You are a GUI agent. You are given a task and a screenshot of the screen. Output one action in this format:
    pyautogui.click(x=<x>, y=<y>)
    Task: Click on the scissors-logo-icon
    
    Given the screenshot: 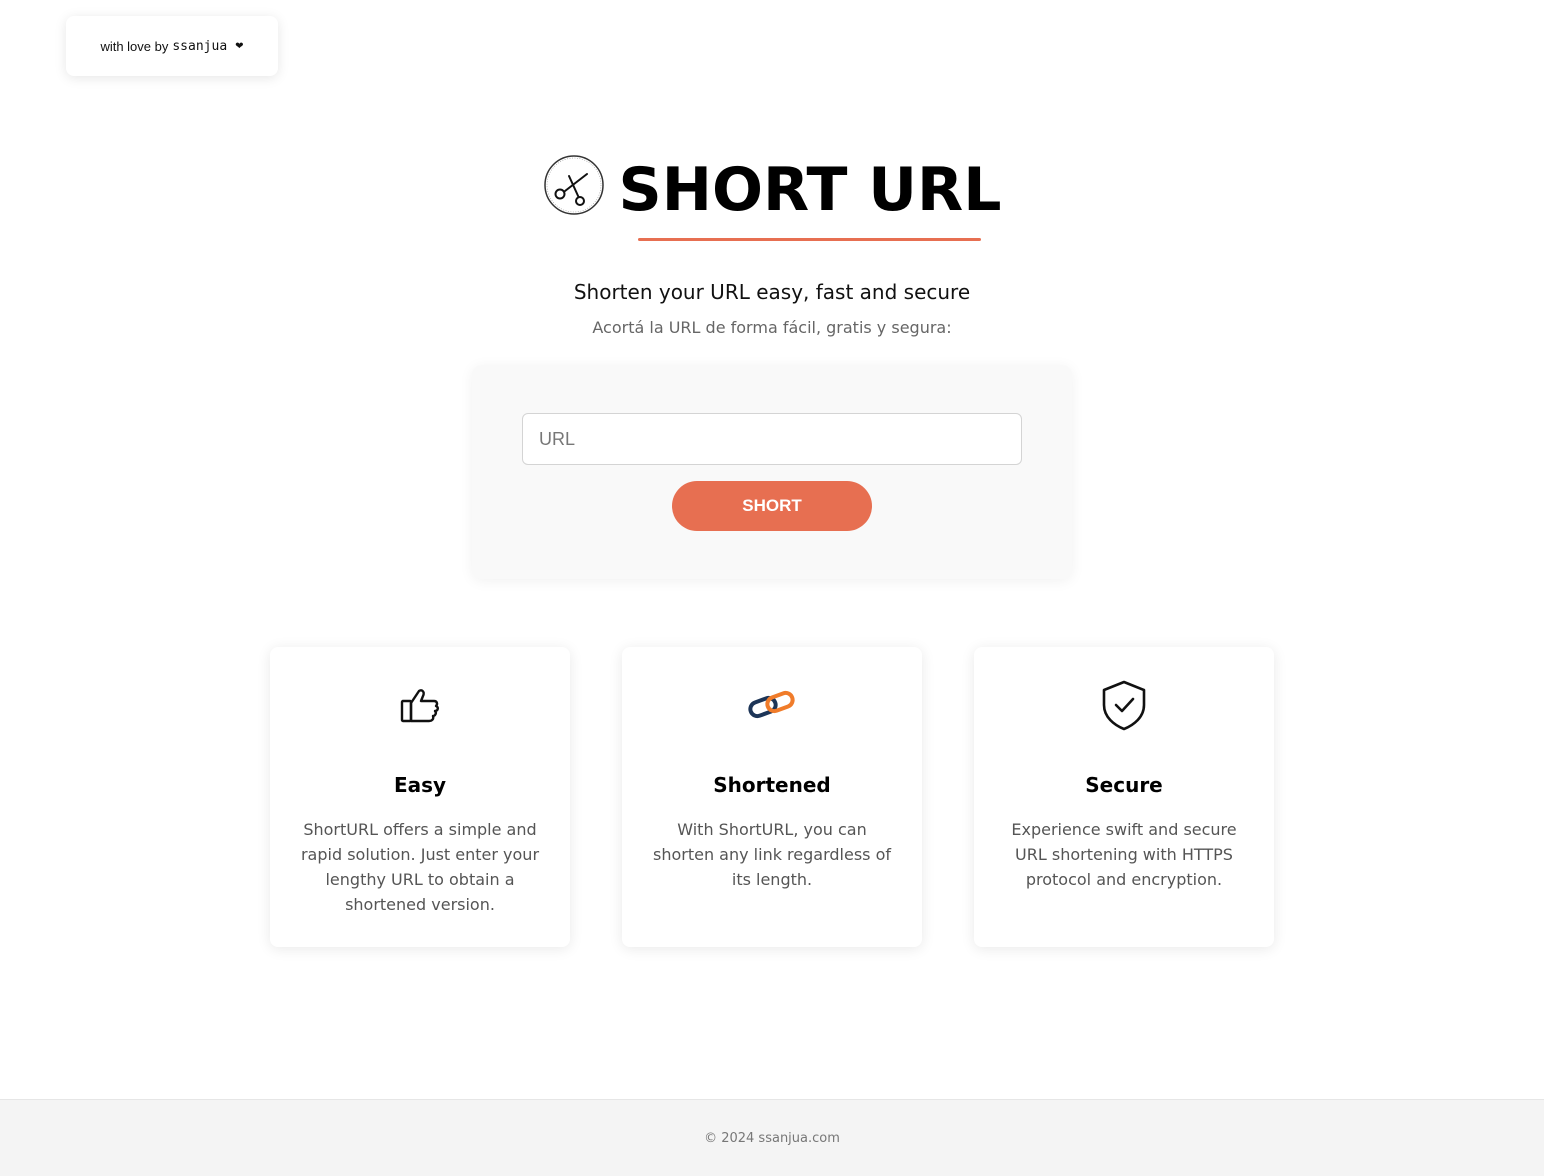 What is the action you would take?
    pyautogui.click(x=573, y=185)
    